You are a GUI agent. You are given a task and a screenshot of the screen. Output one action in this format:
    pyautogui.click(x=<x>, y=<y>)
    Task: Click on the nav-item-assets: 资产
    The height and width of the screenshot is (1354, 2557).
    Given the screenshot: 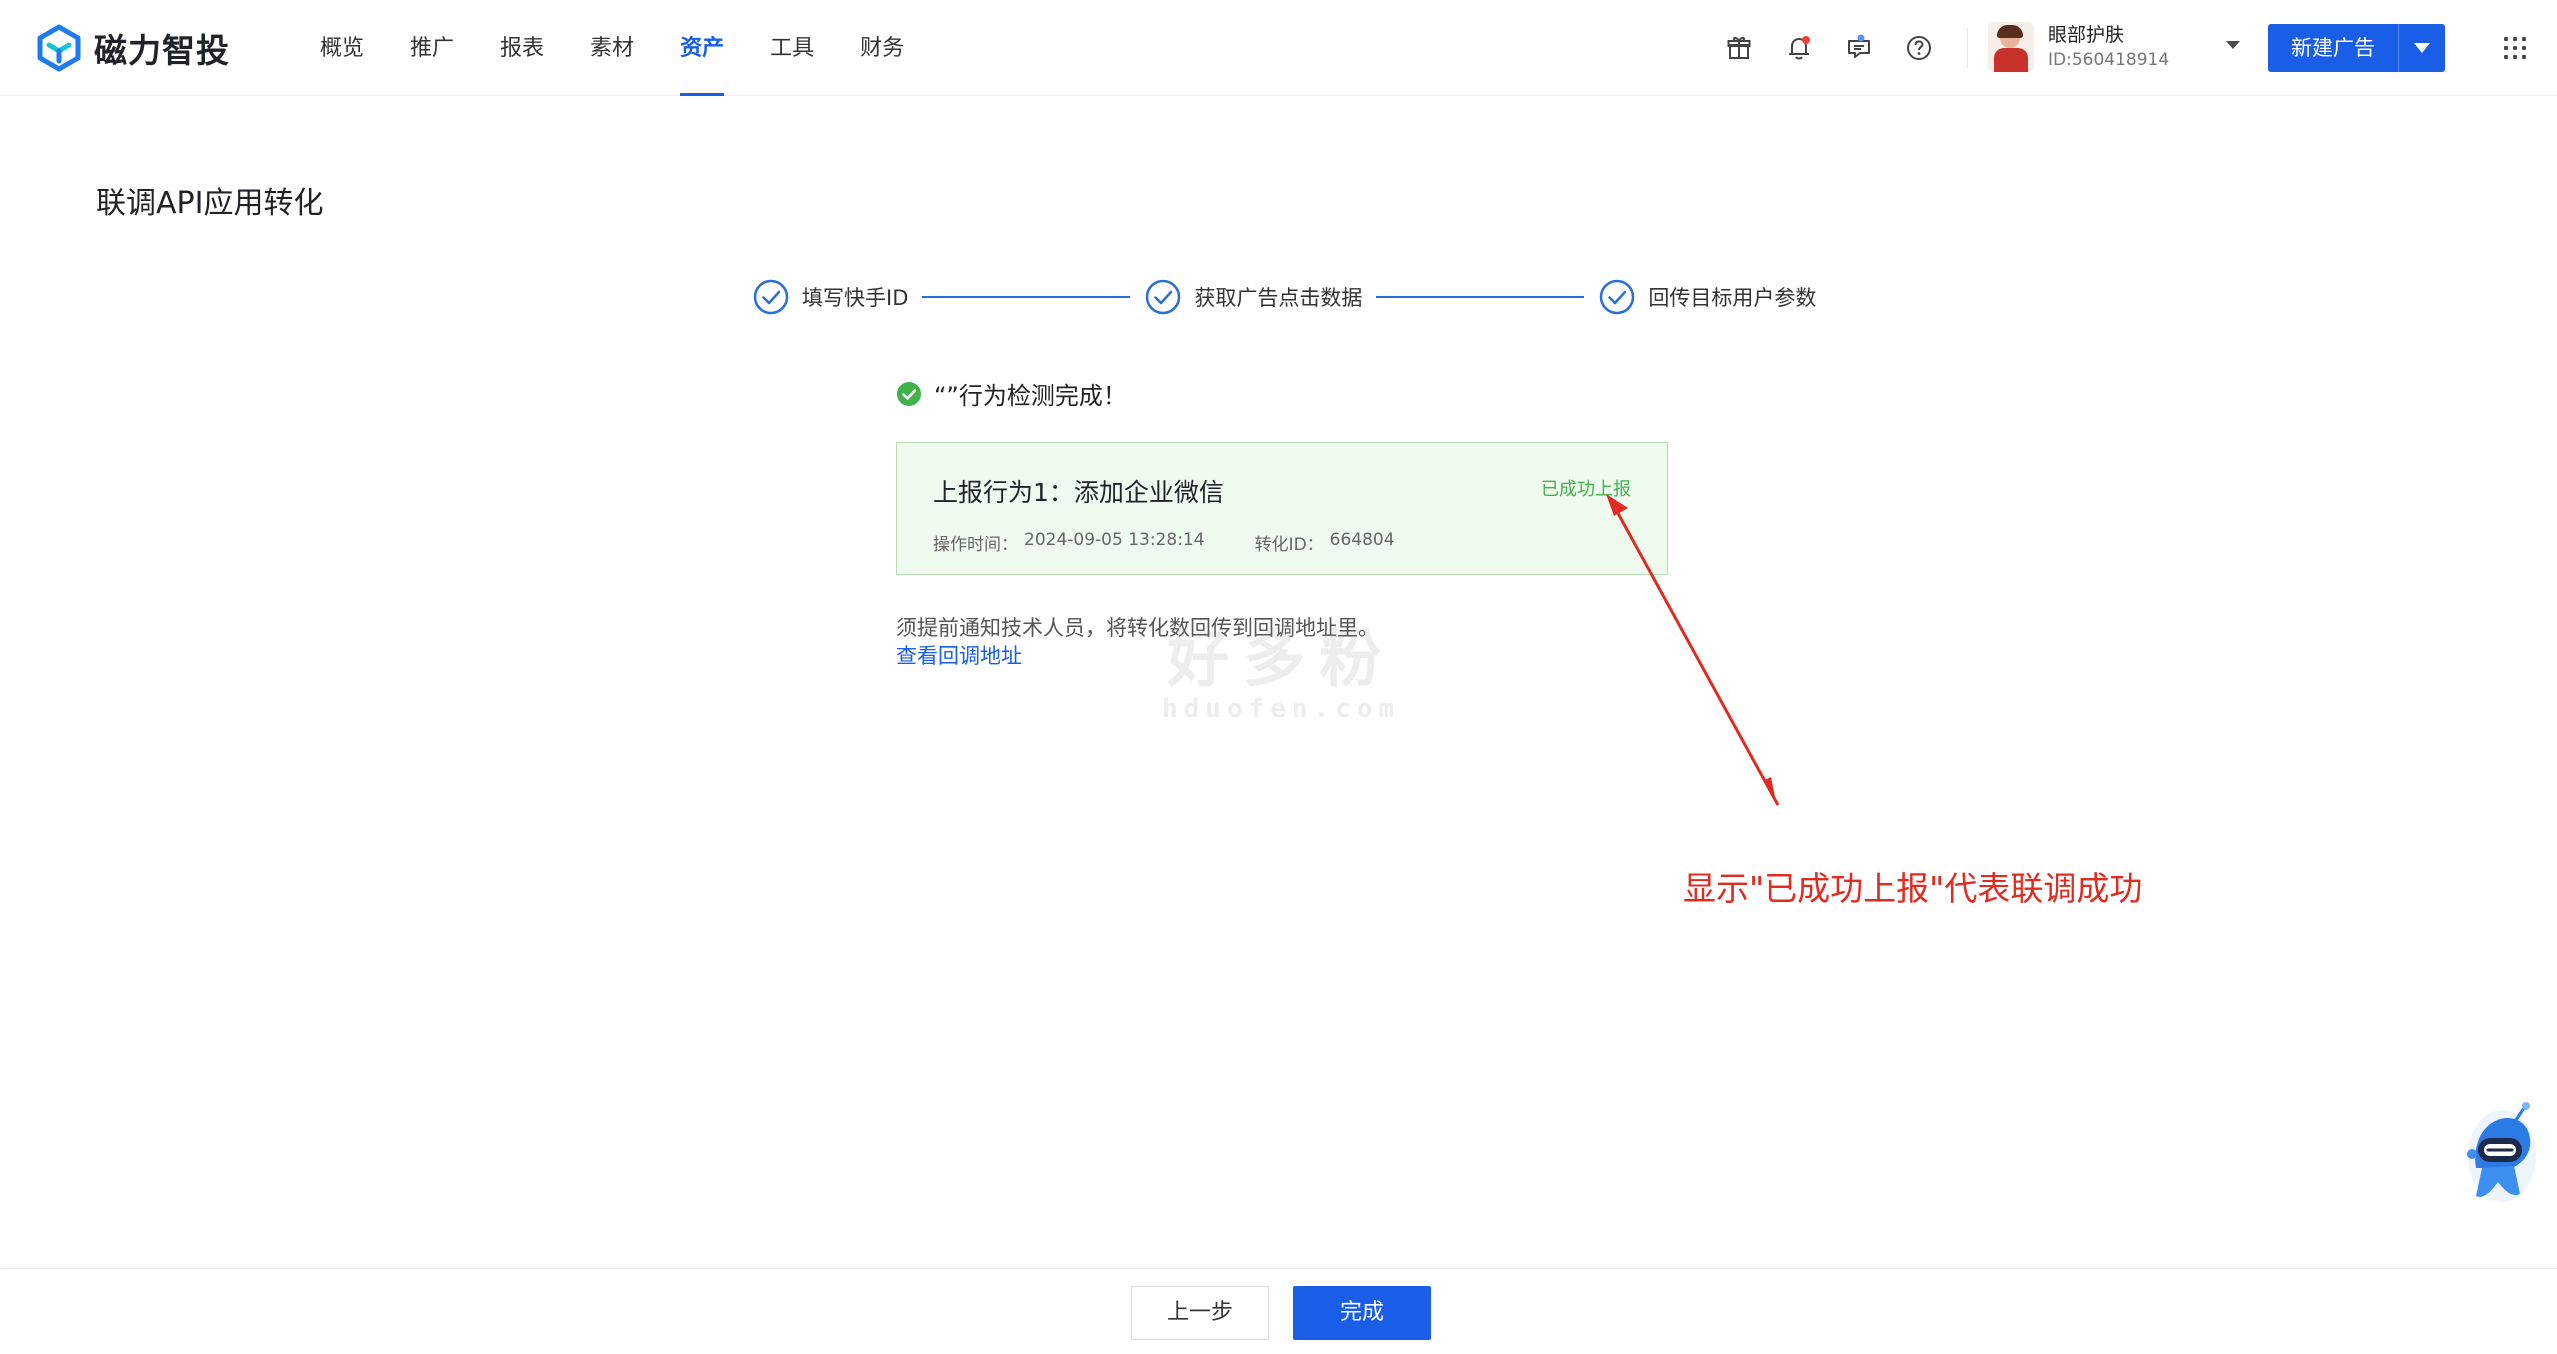 What is the action you would take?
    pyautogui.click(x=702, y=48)
    